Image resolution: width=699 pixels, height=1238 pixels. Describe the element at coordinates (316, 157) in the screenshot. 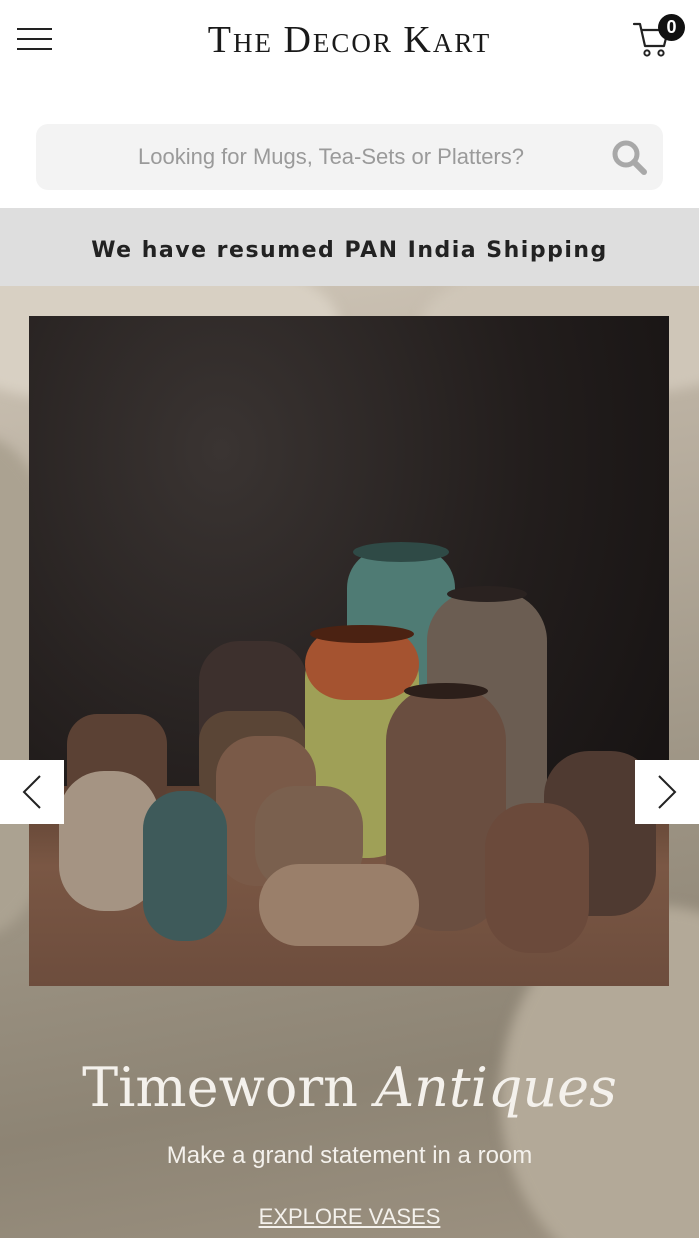

I see `search-input` at that location.